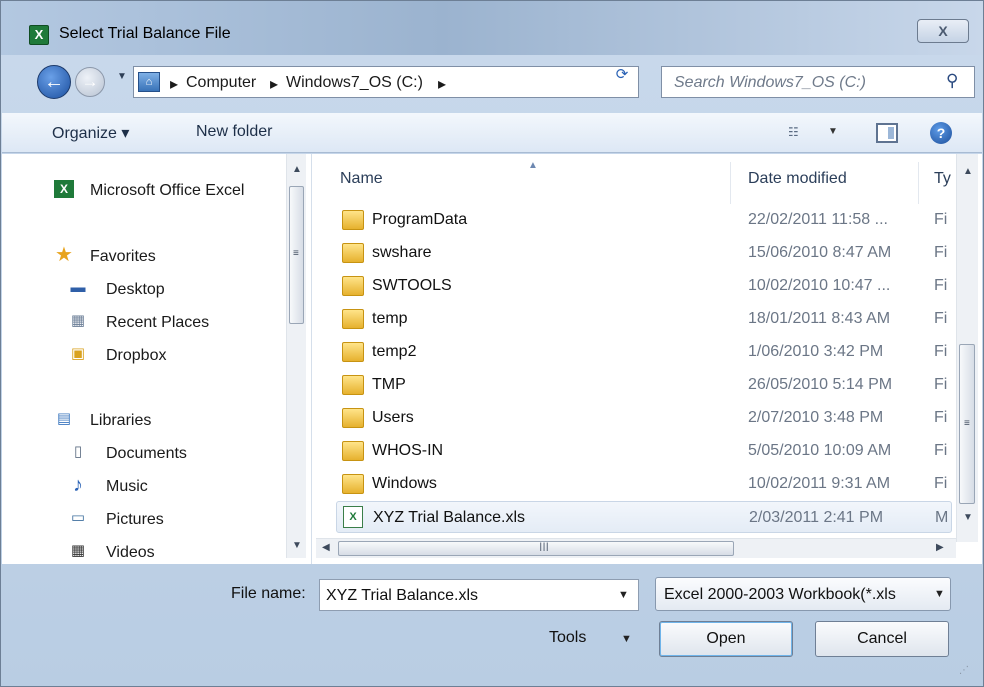 The image size is (984, 687). Describe the element at coordinates (149, 82) in the screenshot. I see `computer-icon: ⌂` at that location.